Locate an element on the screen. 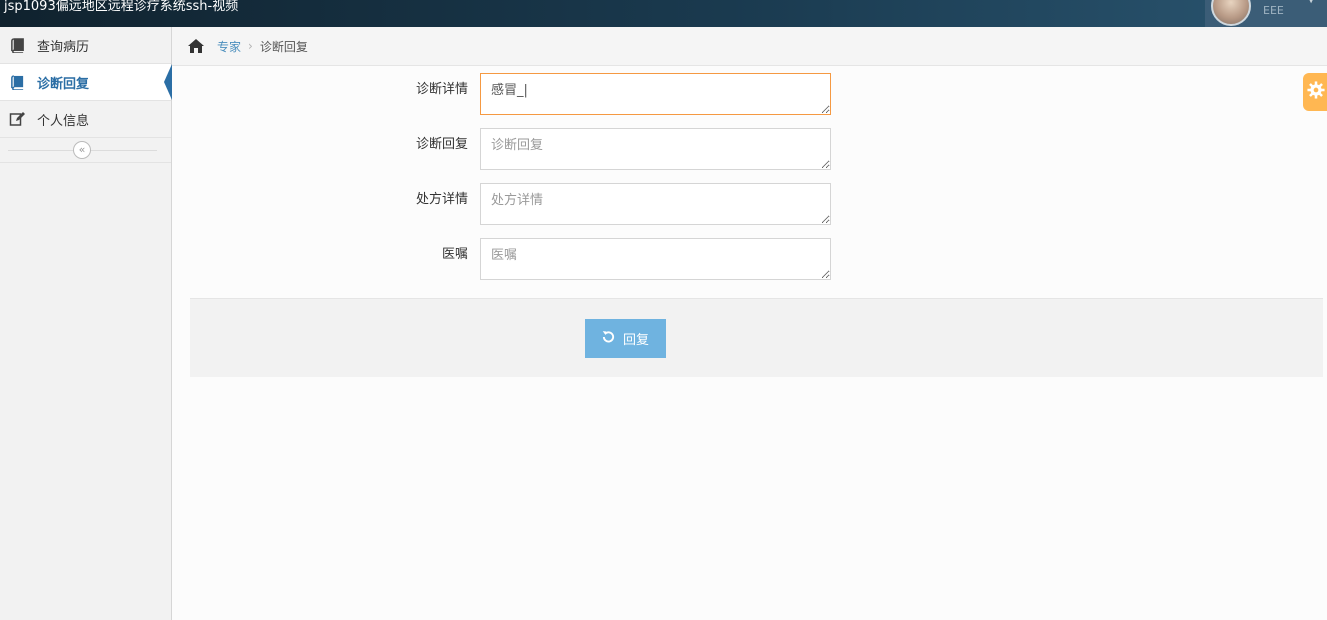 Image resolution: width=1327 pixels, height=620 pixels. caret-down-icon: ▼ is located at coordinates (1311, 2).